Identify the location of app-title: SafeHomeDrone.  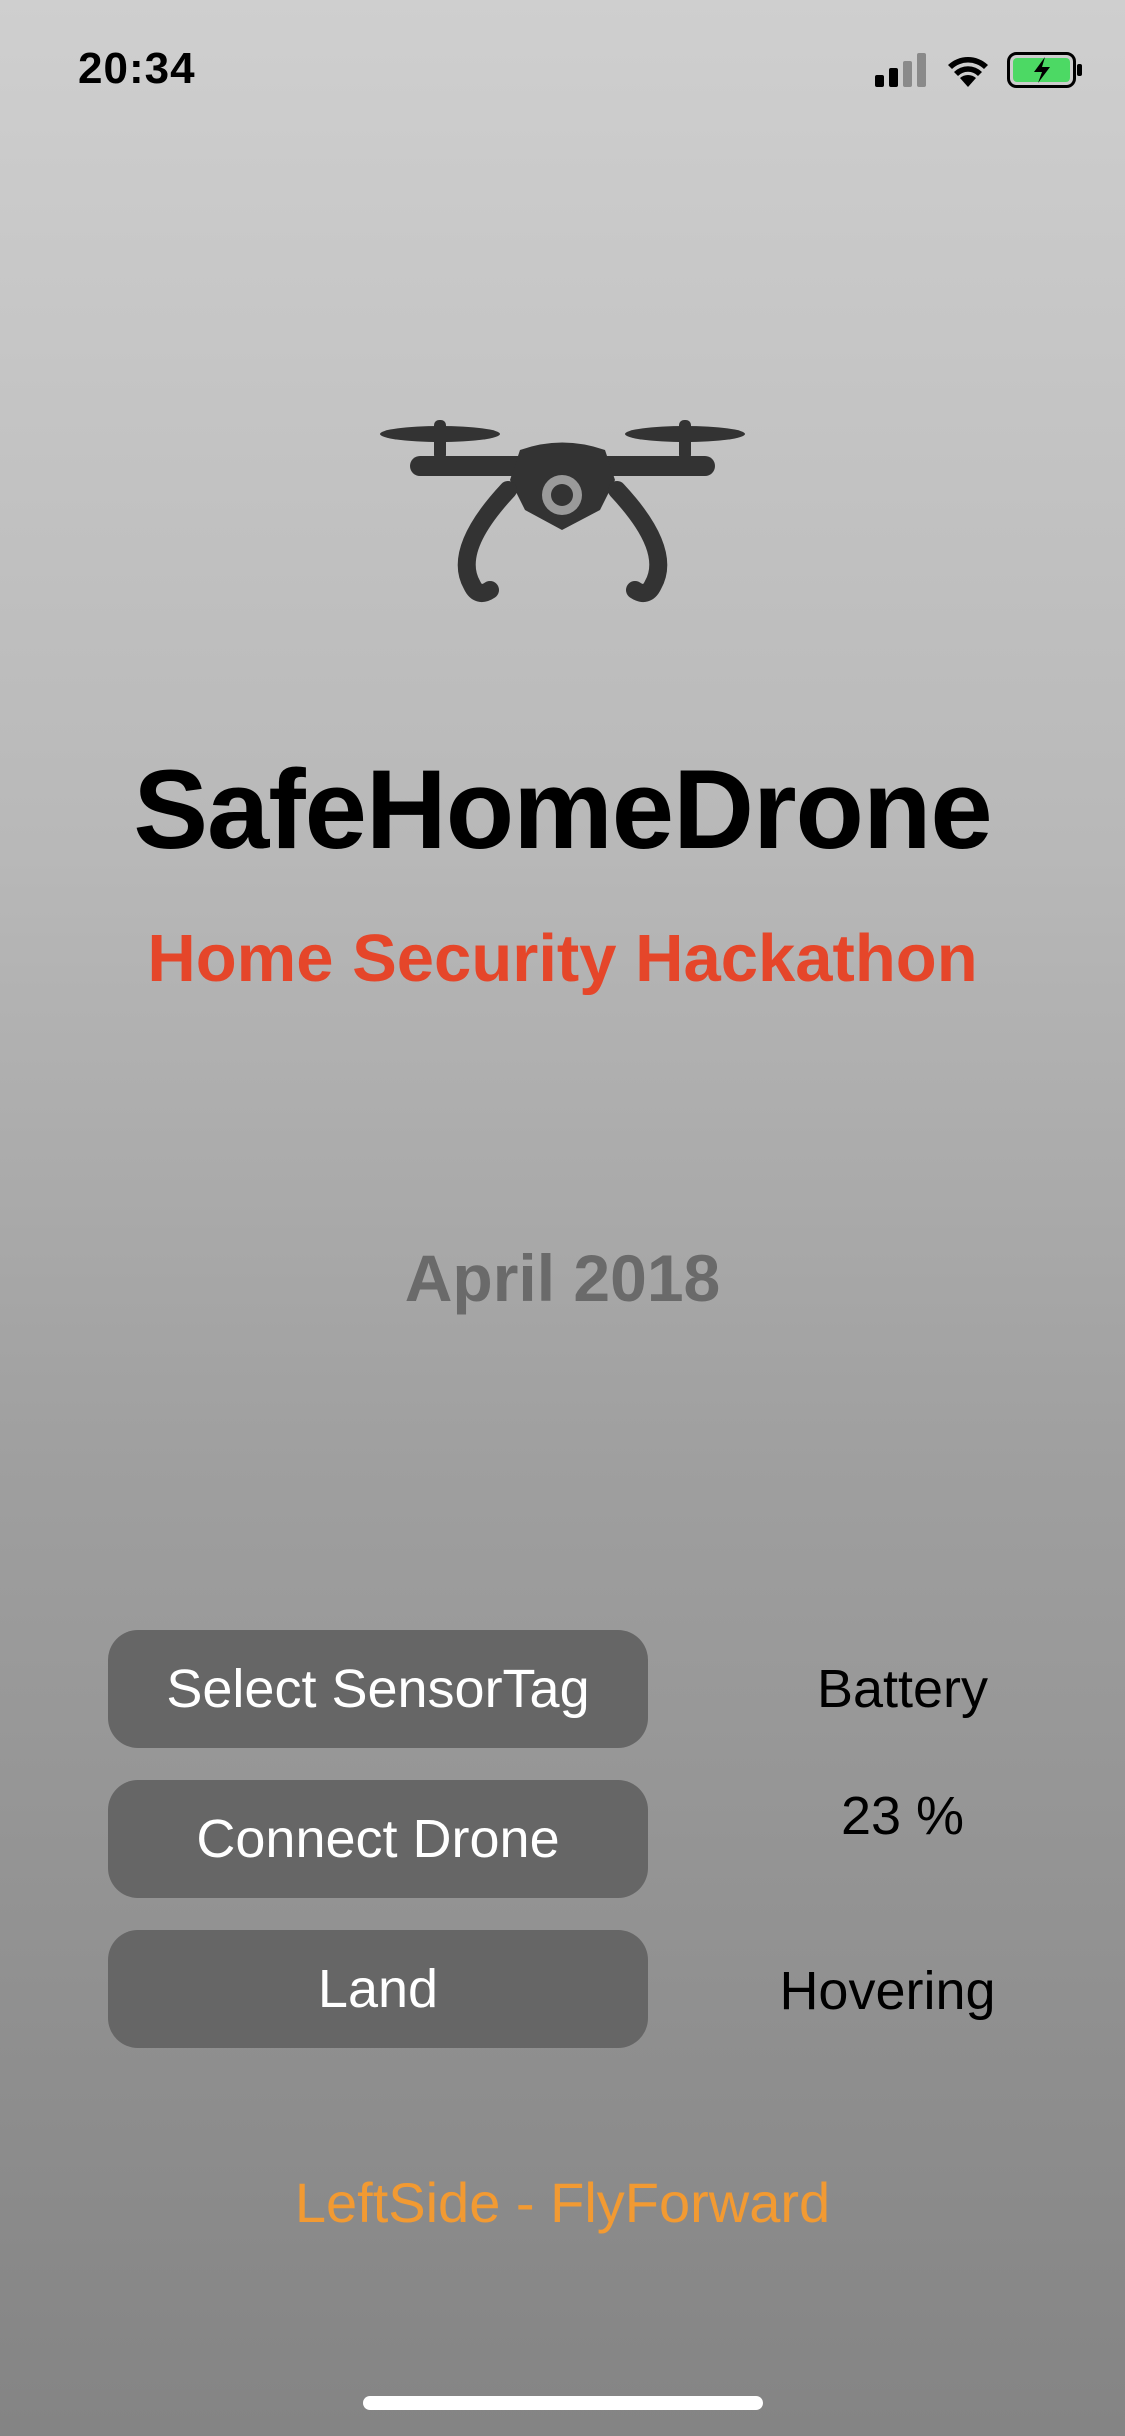
(562, 809).